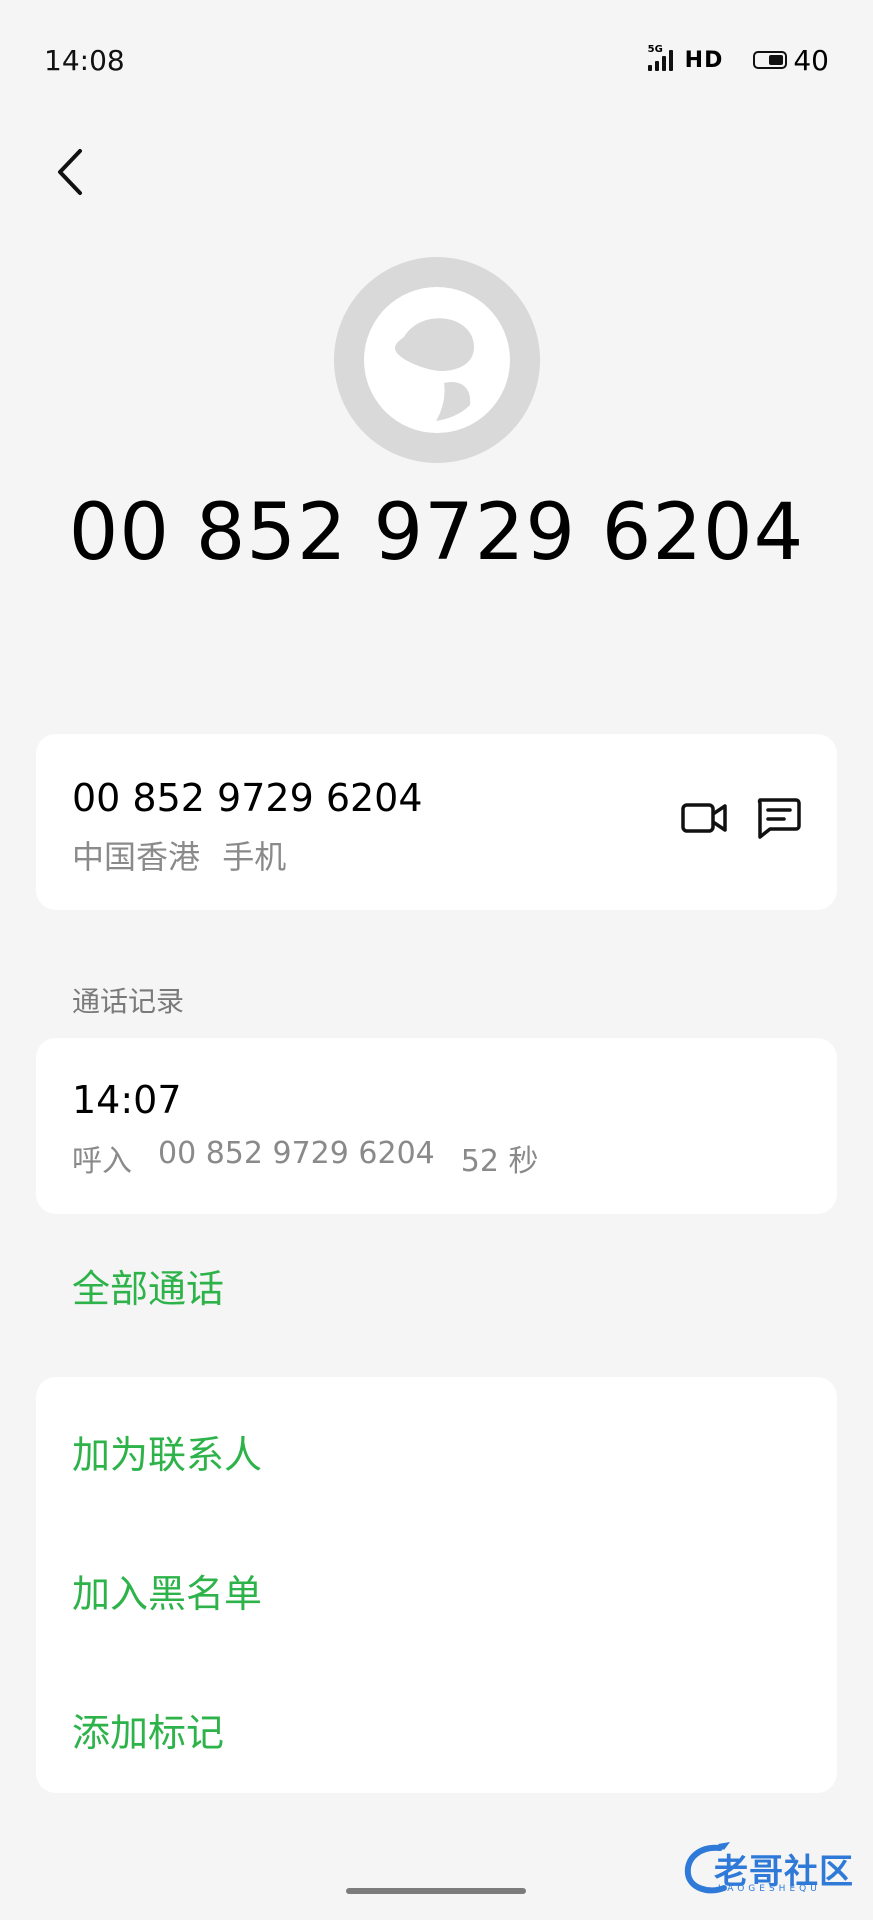  Describe the element at coordinates (769, 1889) in the screenshot. I see `watermark-subtext: LAOGESHEQU` at that location.